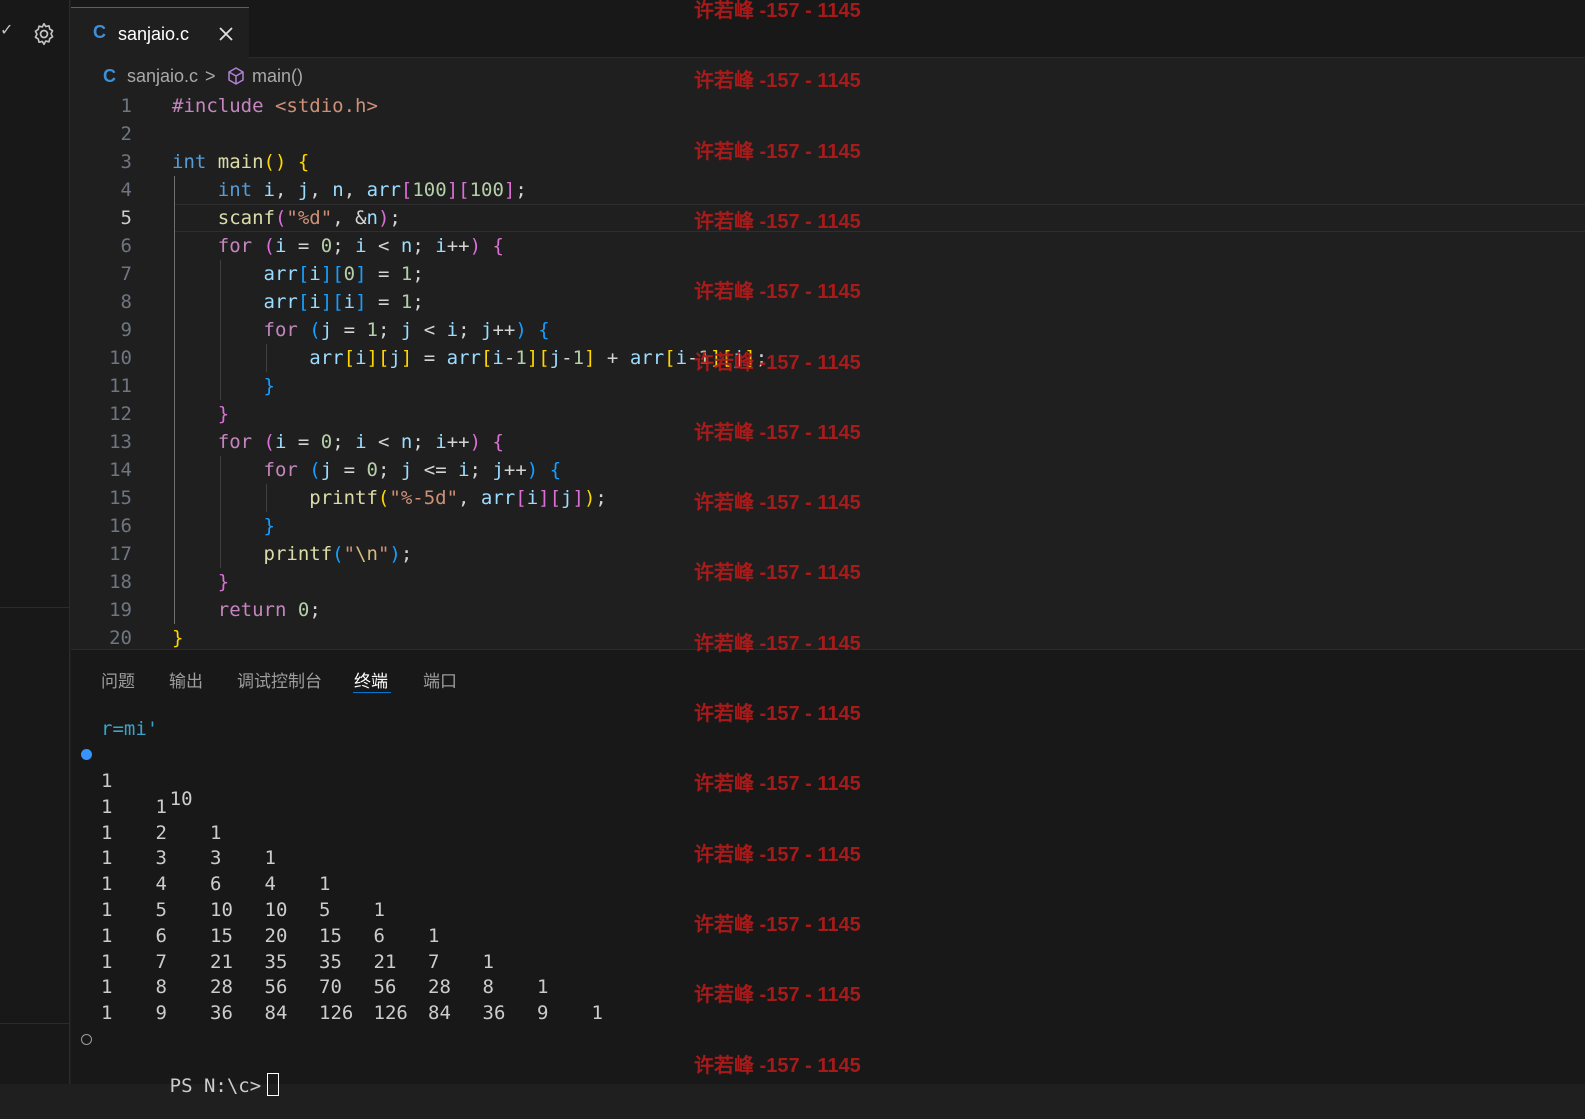  Describe the element at coordinates (130, 729) in the screenshot. I see `terminal-line: r=mi'` at that location.